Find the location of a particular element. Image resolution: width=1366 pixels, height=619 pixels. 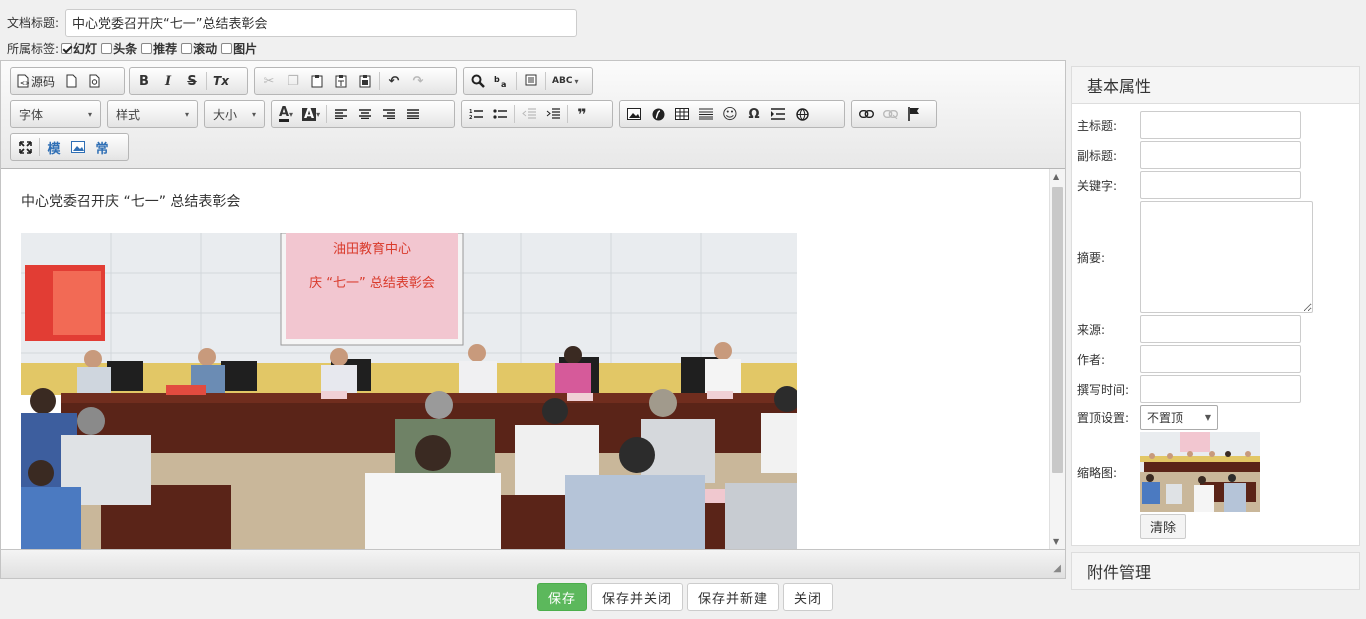

title-row: 文档标题: is located at coordinates (292, 22).